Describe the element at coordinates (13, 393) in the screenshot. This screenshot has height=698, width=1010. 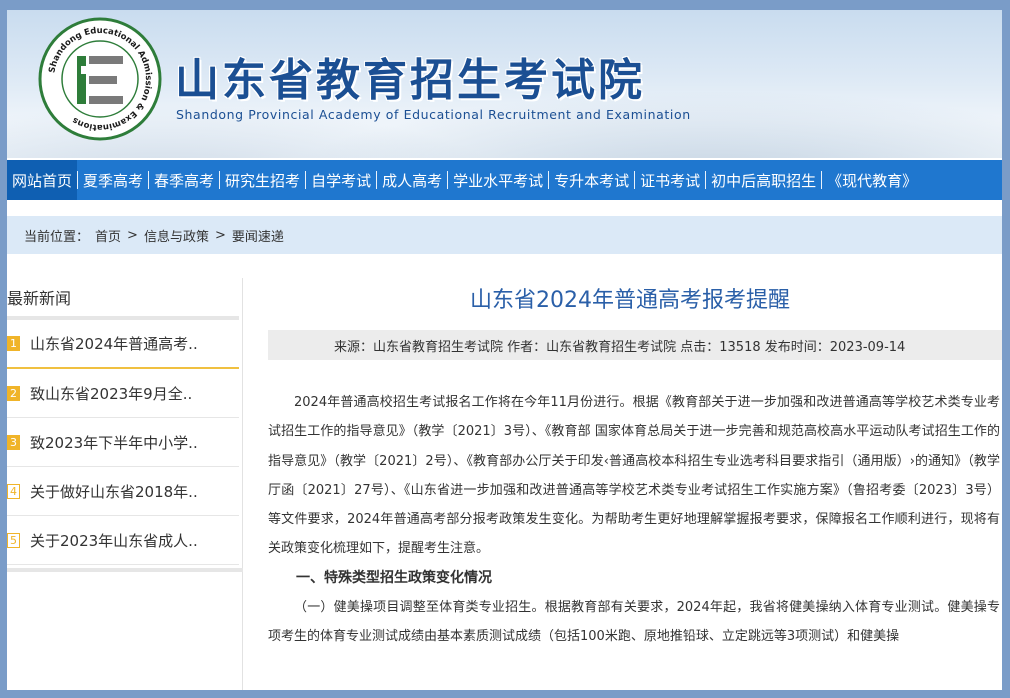
I see `rank-badge: 2` at that location.